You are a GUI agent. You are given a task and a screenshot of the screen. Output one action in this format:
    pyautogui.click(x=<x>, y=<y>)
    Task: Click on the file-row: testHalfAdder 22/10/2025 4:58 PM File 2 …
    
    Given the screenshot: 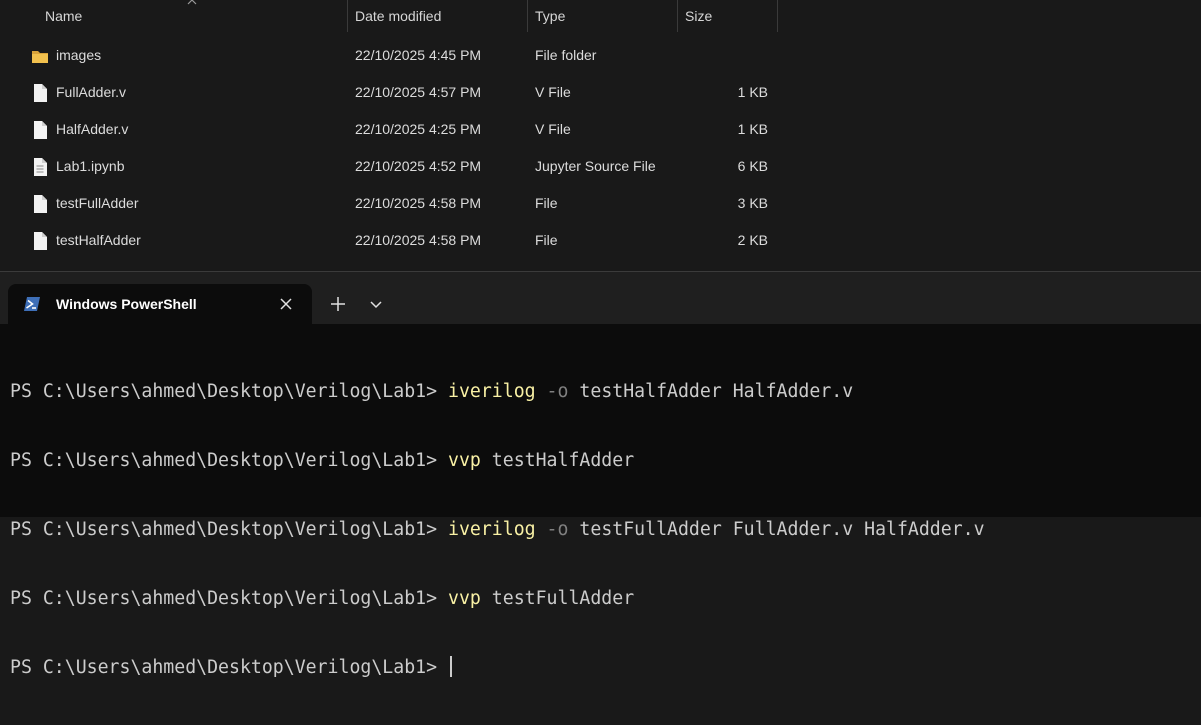 What is the action you would take?
    pyautogui.click(x=390, y=240)
    